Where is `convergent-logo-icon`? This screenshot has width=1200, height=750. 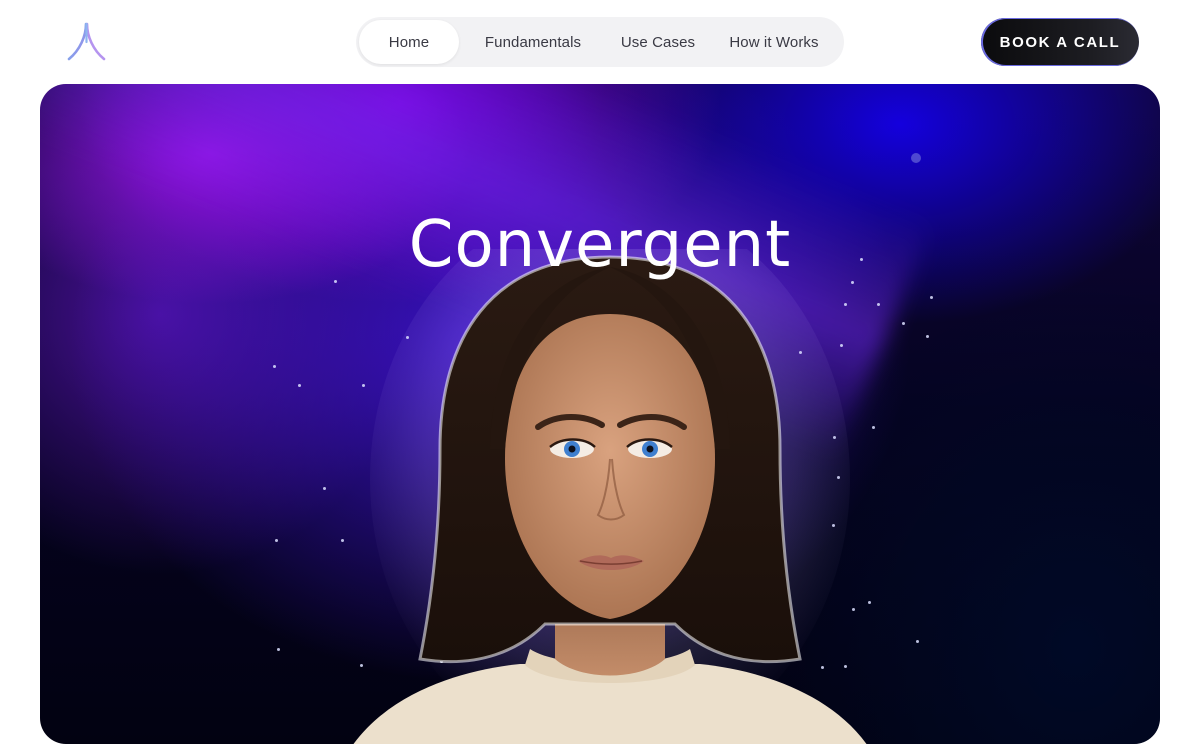 convergent-logo-icon is located at coordinates (87, 42).